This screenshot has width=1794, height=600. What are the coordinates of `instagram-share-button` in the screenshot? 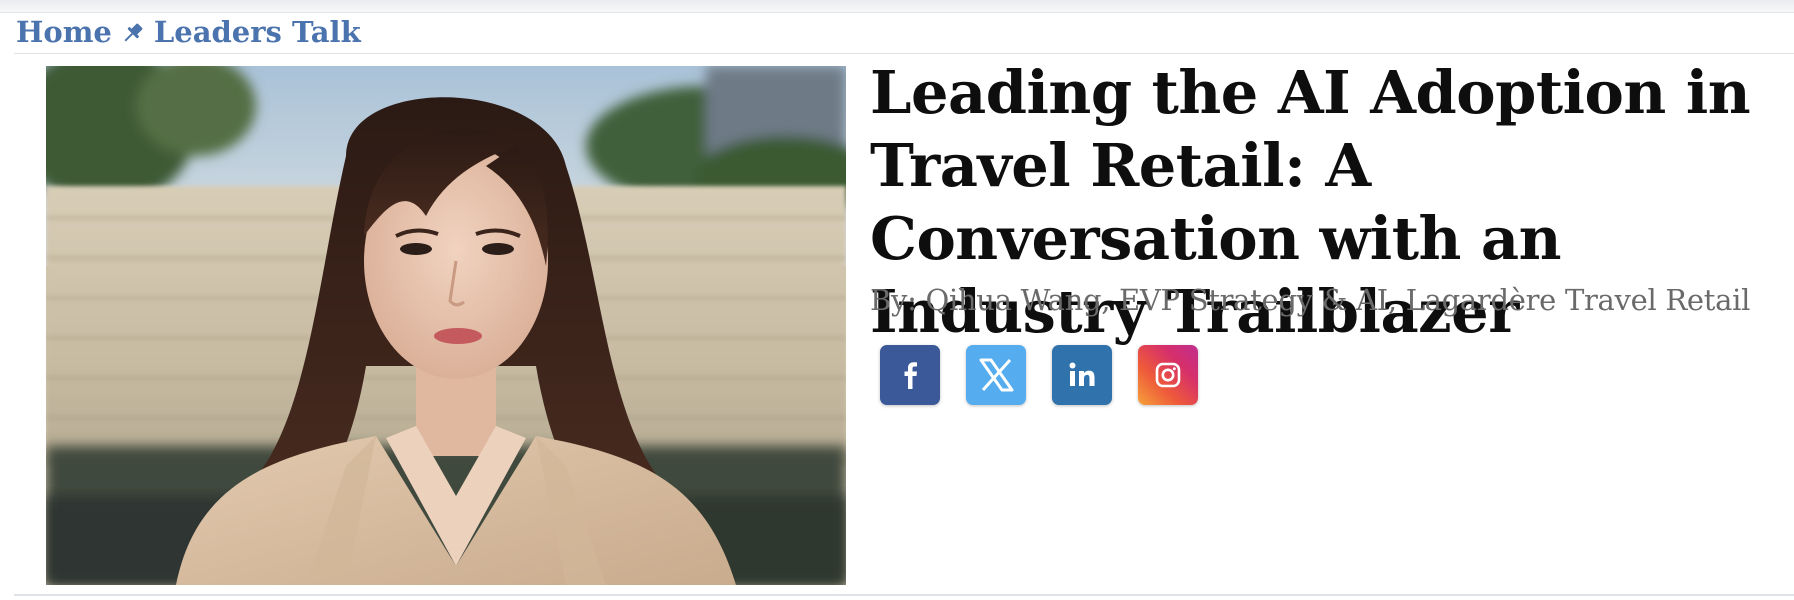 It's located at (1168, 375).